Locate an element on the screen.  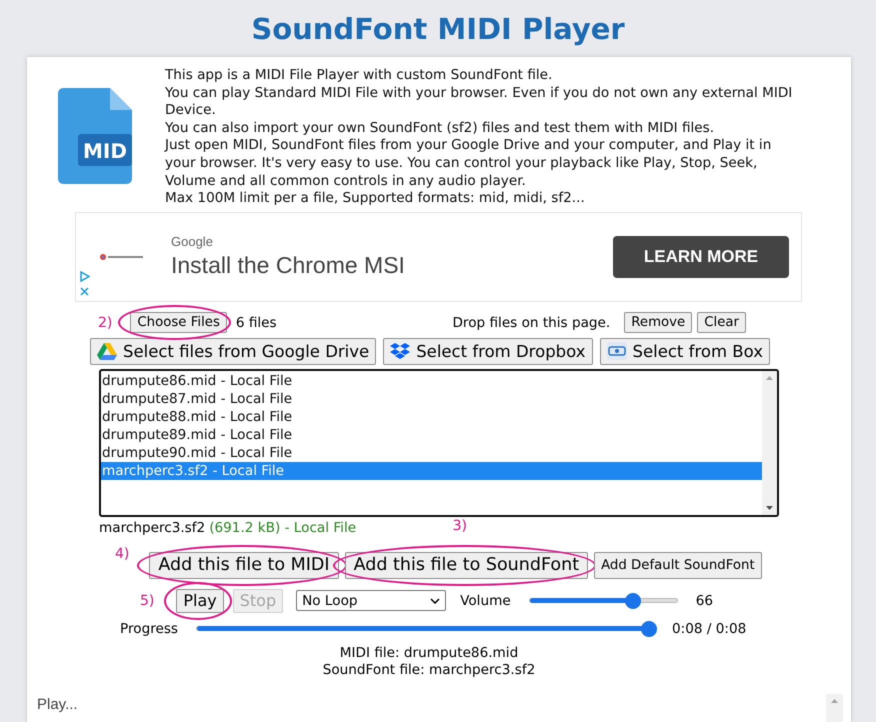
file-detail: (691.2 kB) - Local File is located at coordinates (282, 528).